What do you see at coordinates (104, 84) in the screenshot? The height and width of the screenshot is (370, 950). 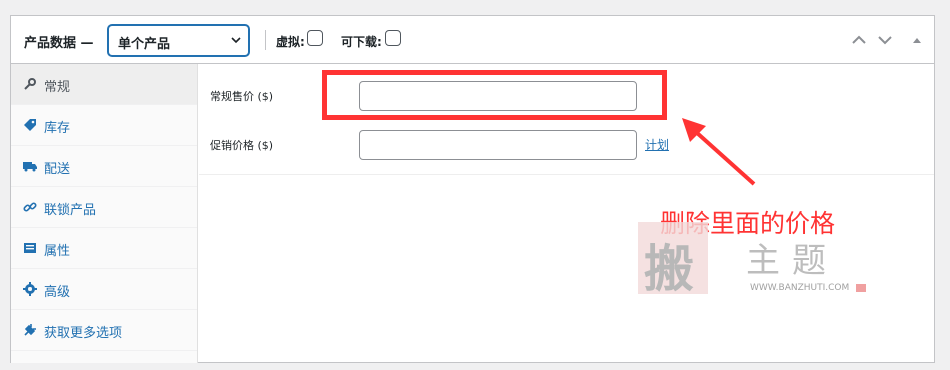 I see `tab-general: 常规` at bounding box center [104, 84].